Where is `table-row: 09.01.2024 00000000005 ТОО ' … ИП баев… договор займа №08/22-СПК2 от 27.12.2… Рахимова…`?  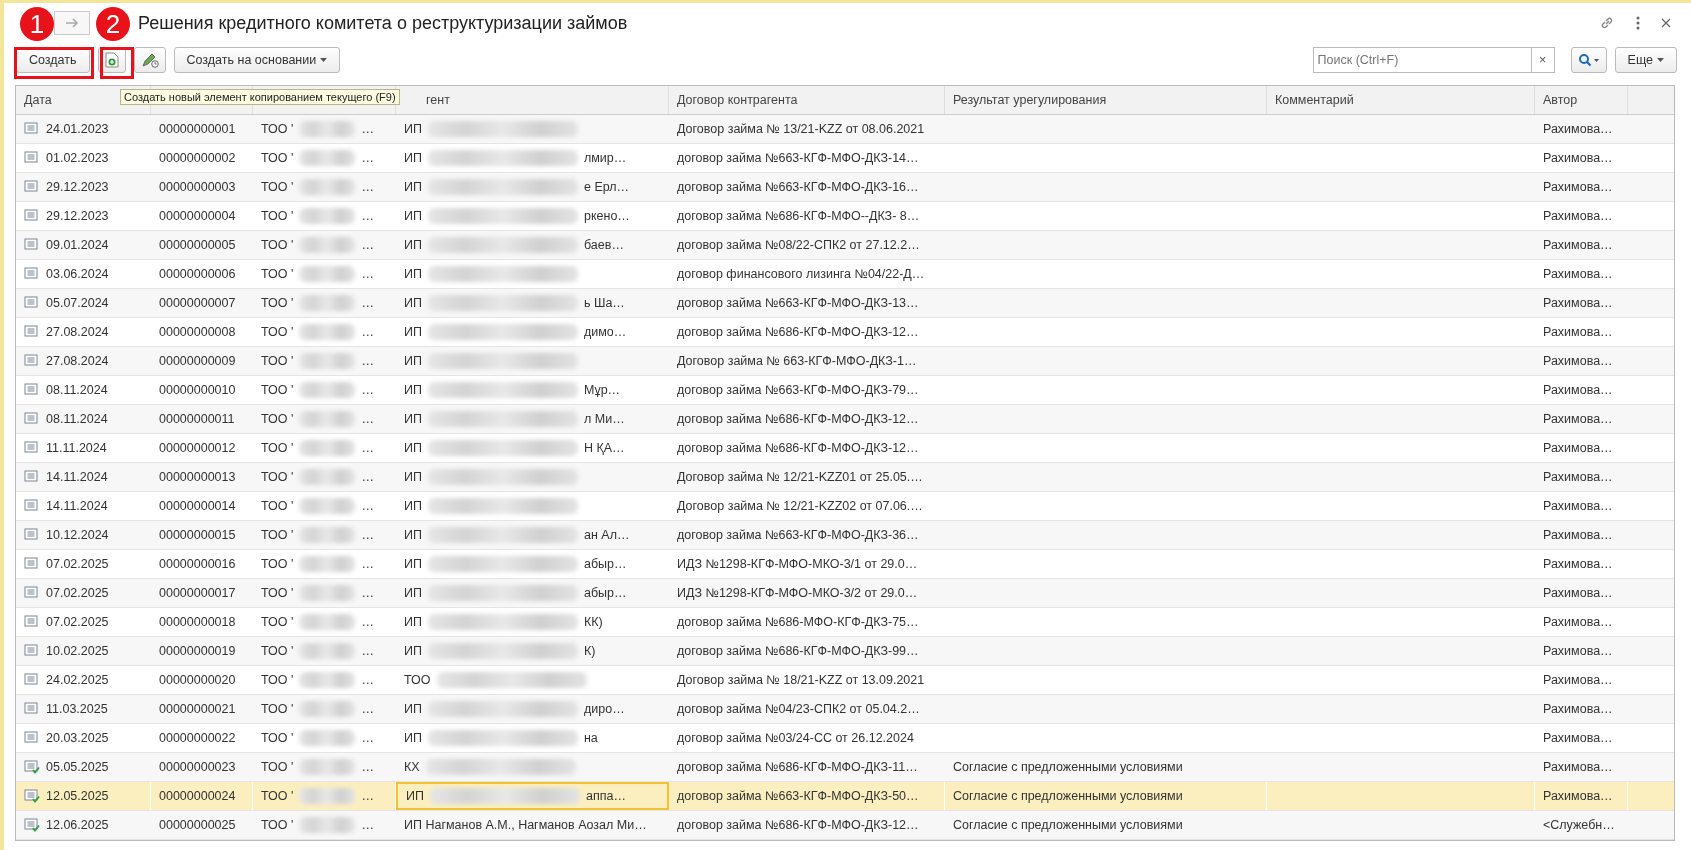 table-row: 09.01.2024 00000000005 ТОО ' … ИП баев… договор займа №08/22-СПК2 от 27.12.2… Рахимова… is located at coordinates (845, 245).